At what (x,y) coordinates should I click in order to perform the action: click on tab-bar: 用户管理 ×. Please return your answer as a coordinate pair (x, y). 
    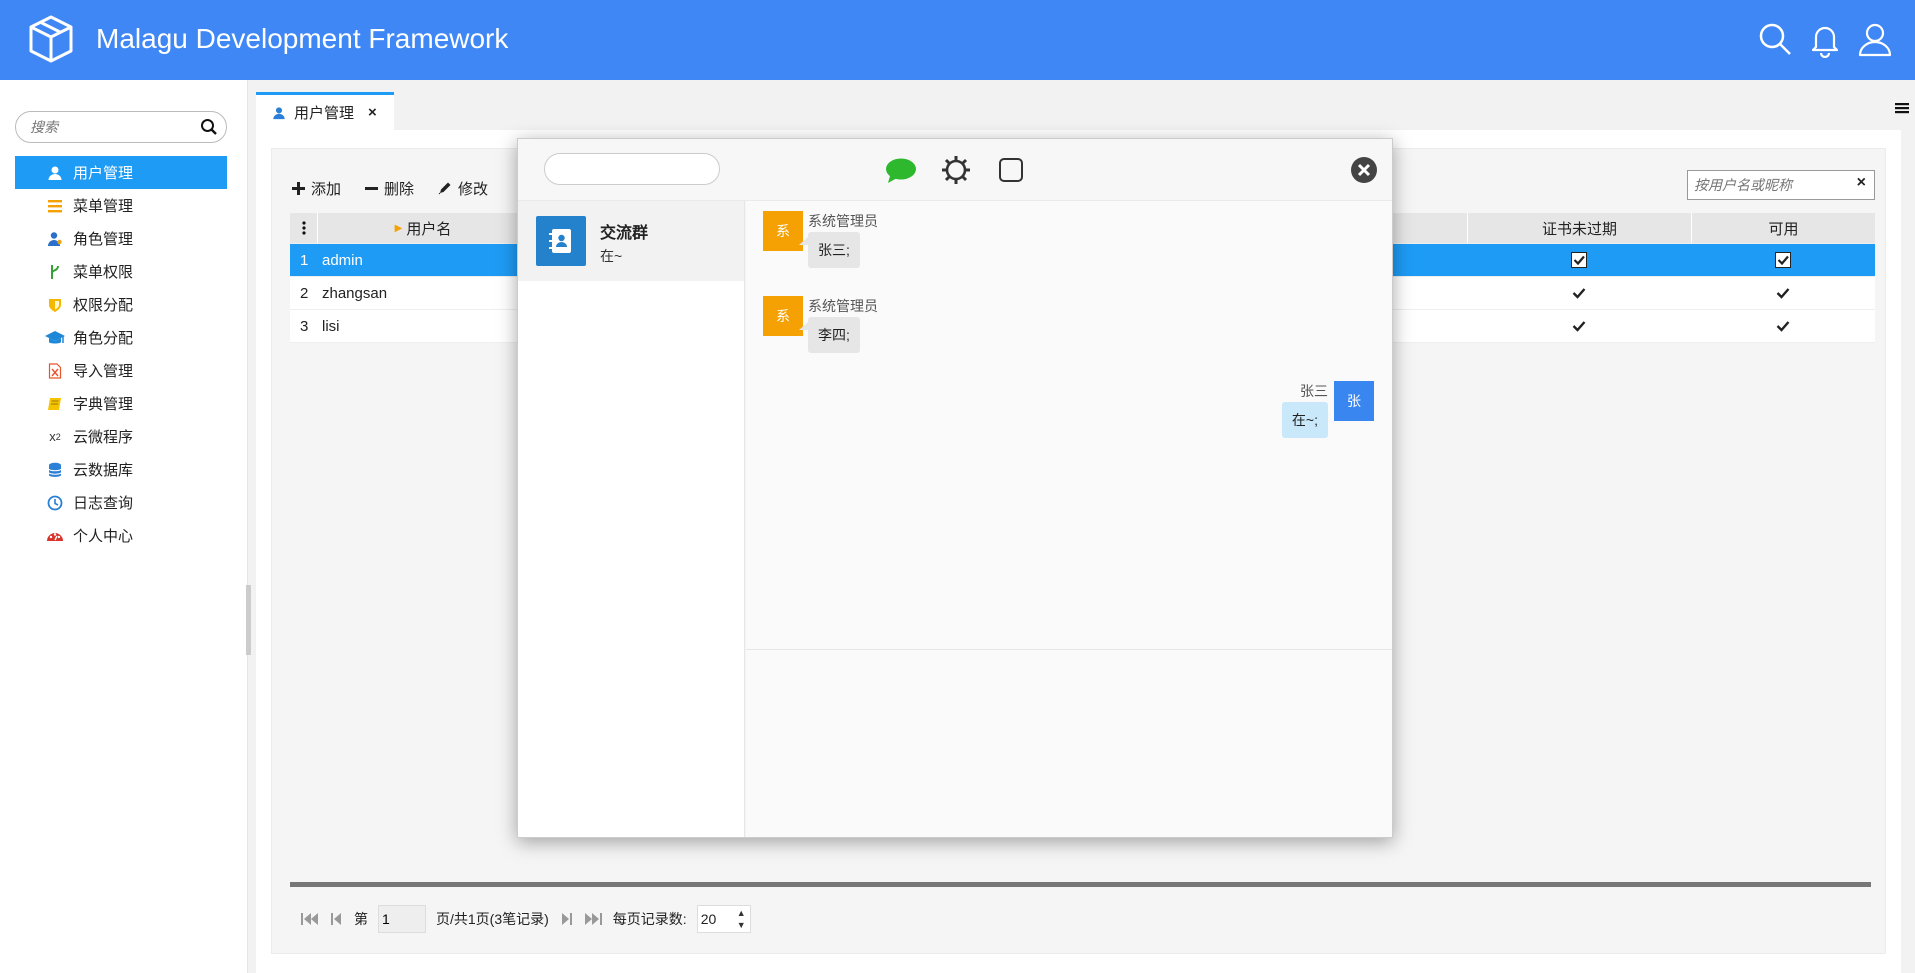
    Looking at the image, I should click on (1085, 111).